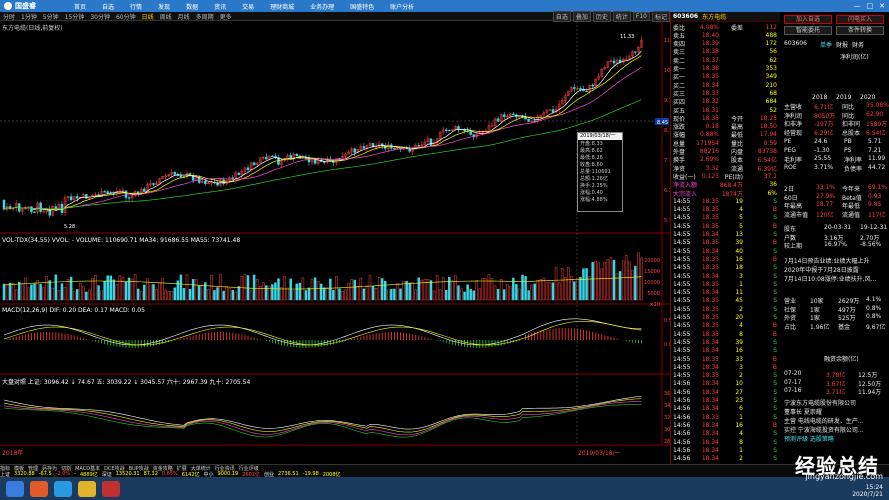 This screenshot has height=500, width=889. What do you see at coordinates (600, 136) in the screenshot?
I see `popup-title: 2019/03/18/一` at bounding box center [600, 136].